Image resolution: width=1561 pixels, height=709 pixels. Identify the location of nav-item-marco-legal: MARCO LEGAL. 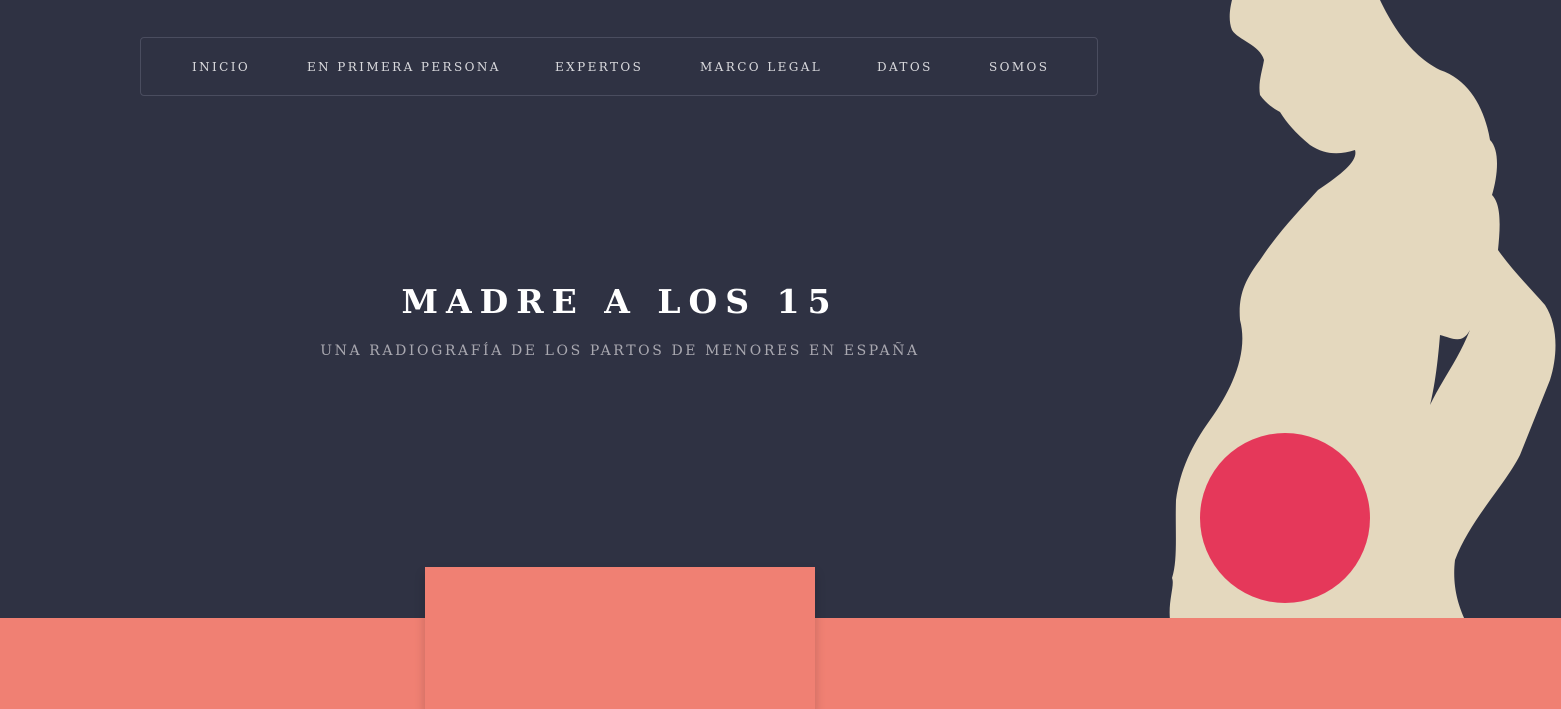
(761, 67).